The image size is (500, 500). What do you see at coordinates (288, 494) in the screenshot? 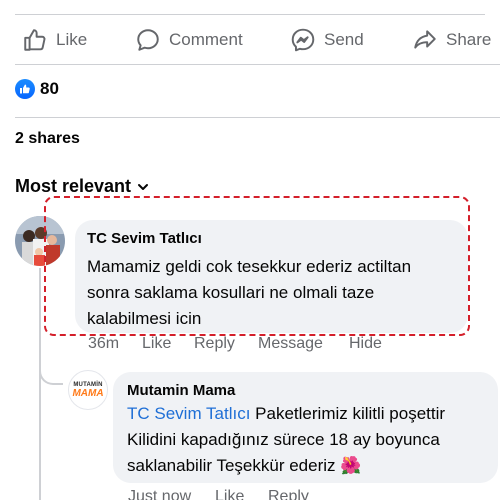
I see `reply-reply-link: Reply` at bounding box center [288, 494].